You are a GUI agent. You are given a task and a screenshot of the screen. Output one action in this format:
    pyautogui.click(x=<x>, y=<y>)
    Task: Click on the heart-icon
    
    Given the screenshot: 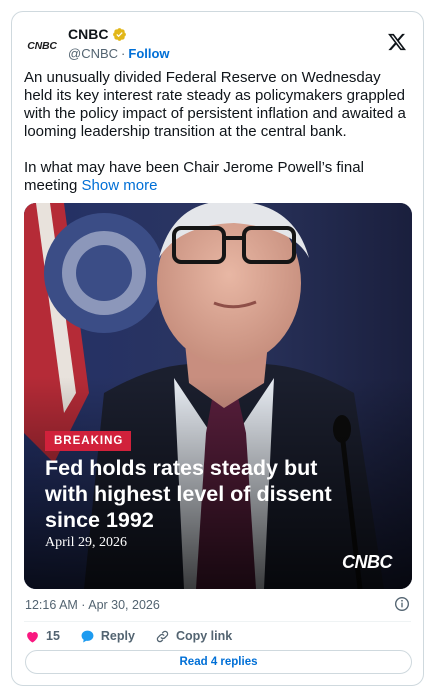 What is the action you would take?
    pyautogui.click(x=32, y=636)
    